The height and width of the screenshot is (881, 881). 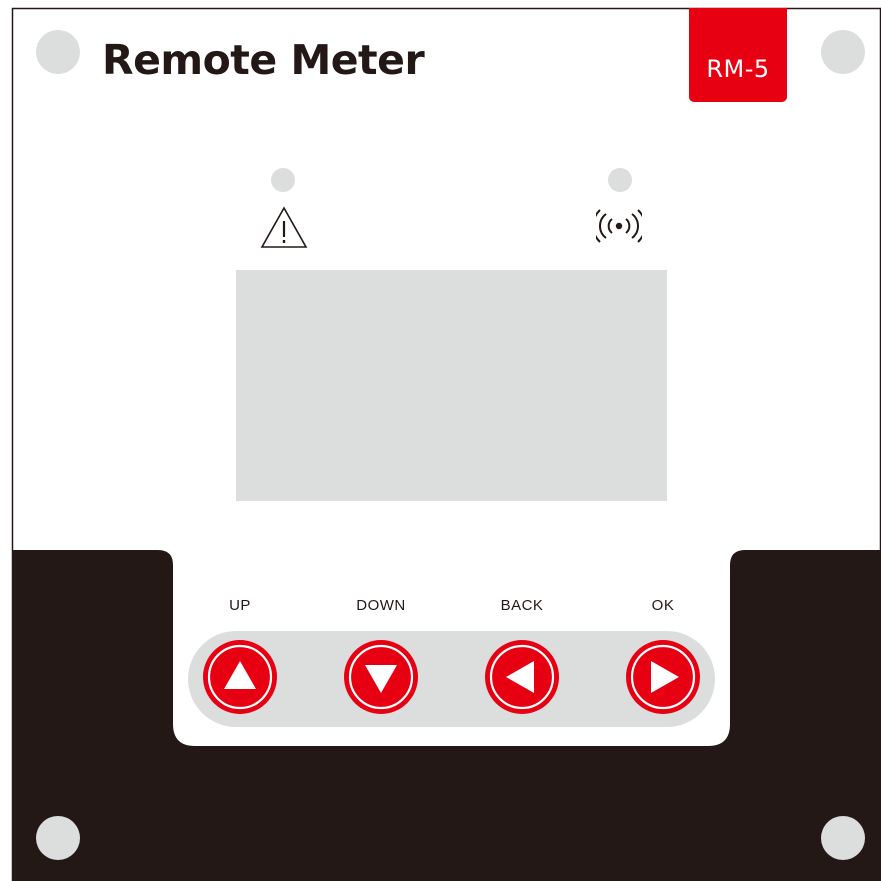 What do you see at coordinates (843, 52) in the screenshot?
I see `screw-top-right` at bounding box center [843, 52].